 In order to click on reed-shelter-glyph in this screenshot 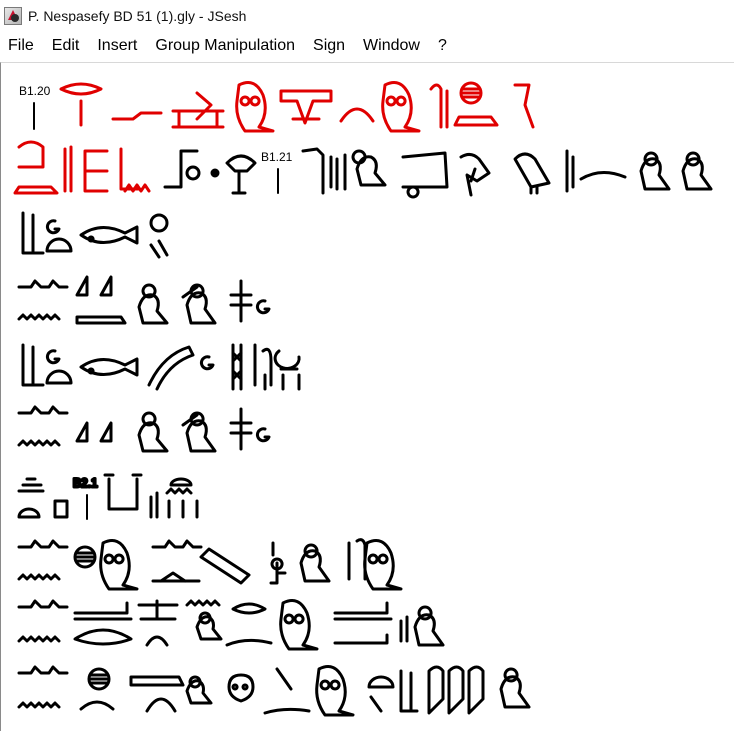, I will do `click(31, 485)`.